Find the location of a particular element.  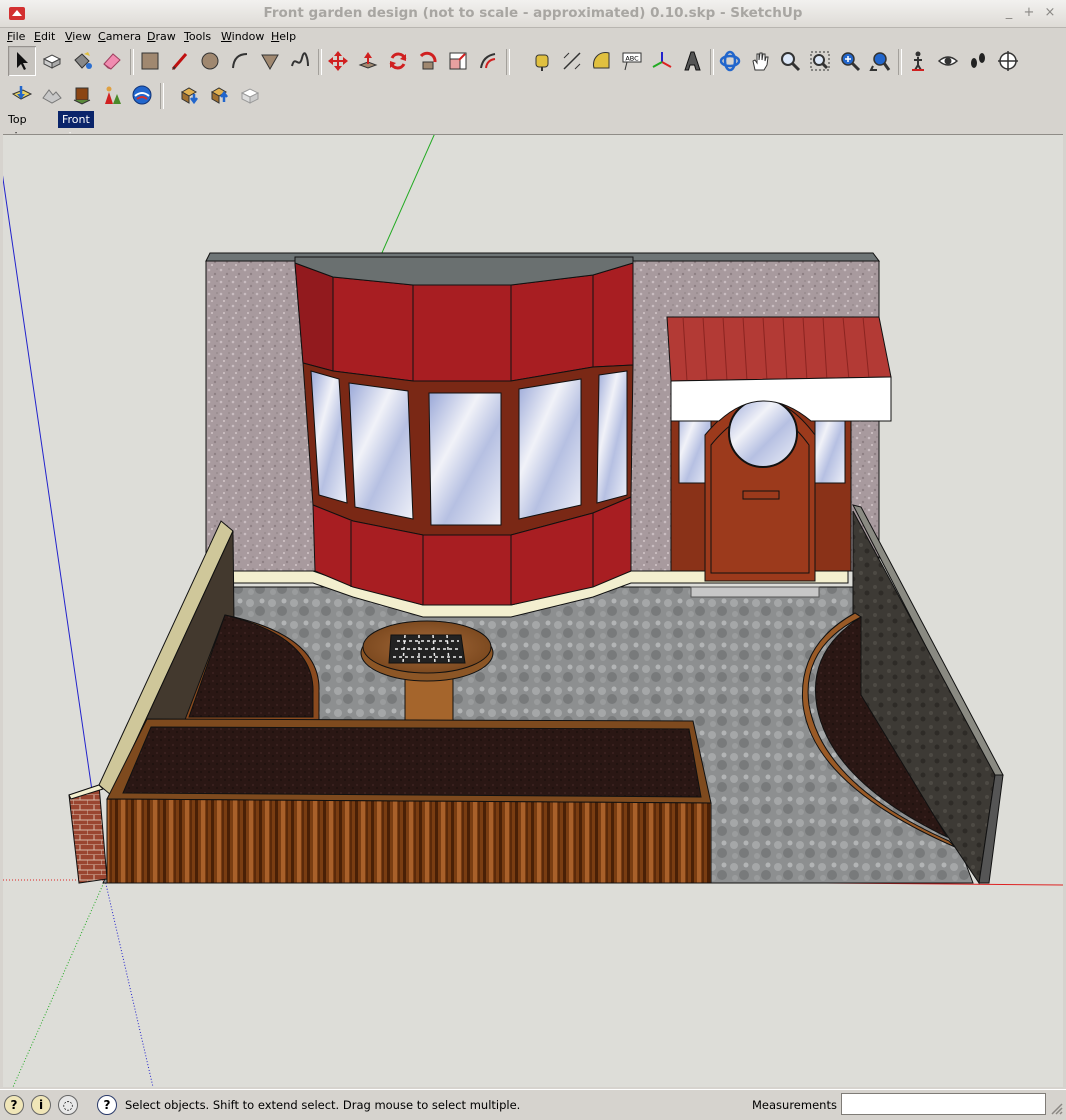

move-icon is located at coordinates (338, 61).